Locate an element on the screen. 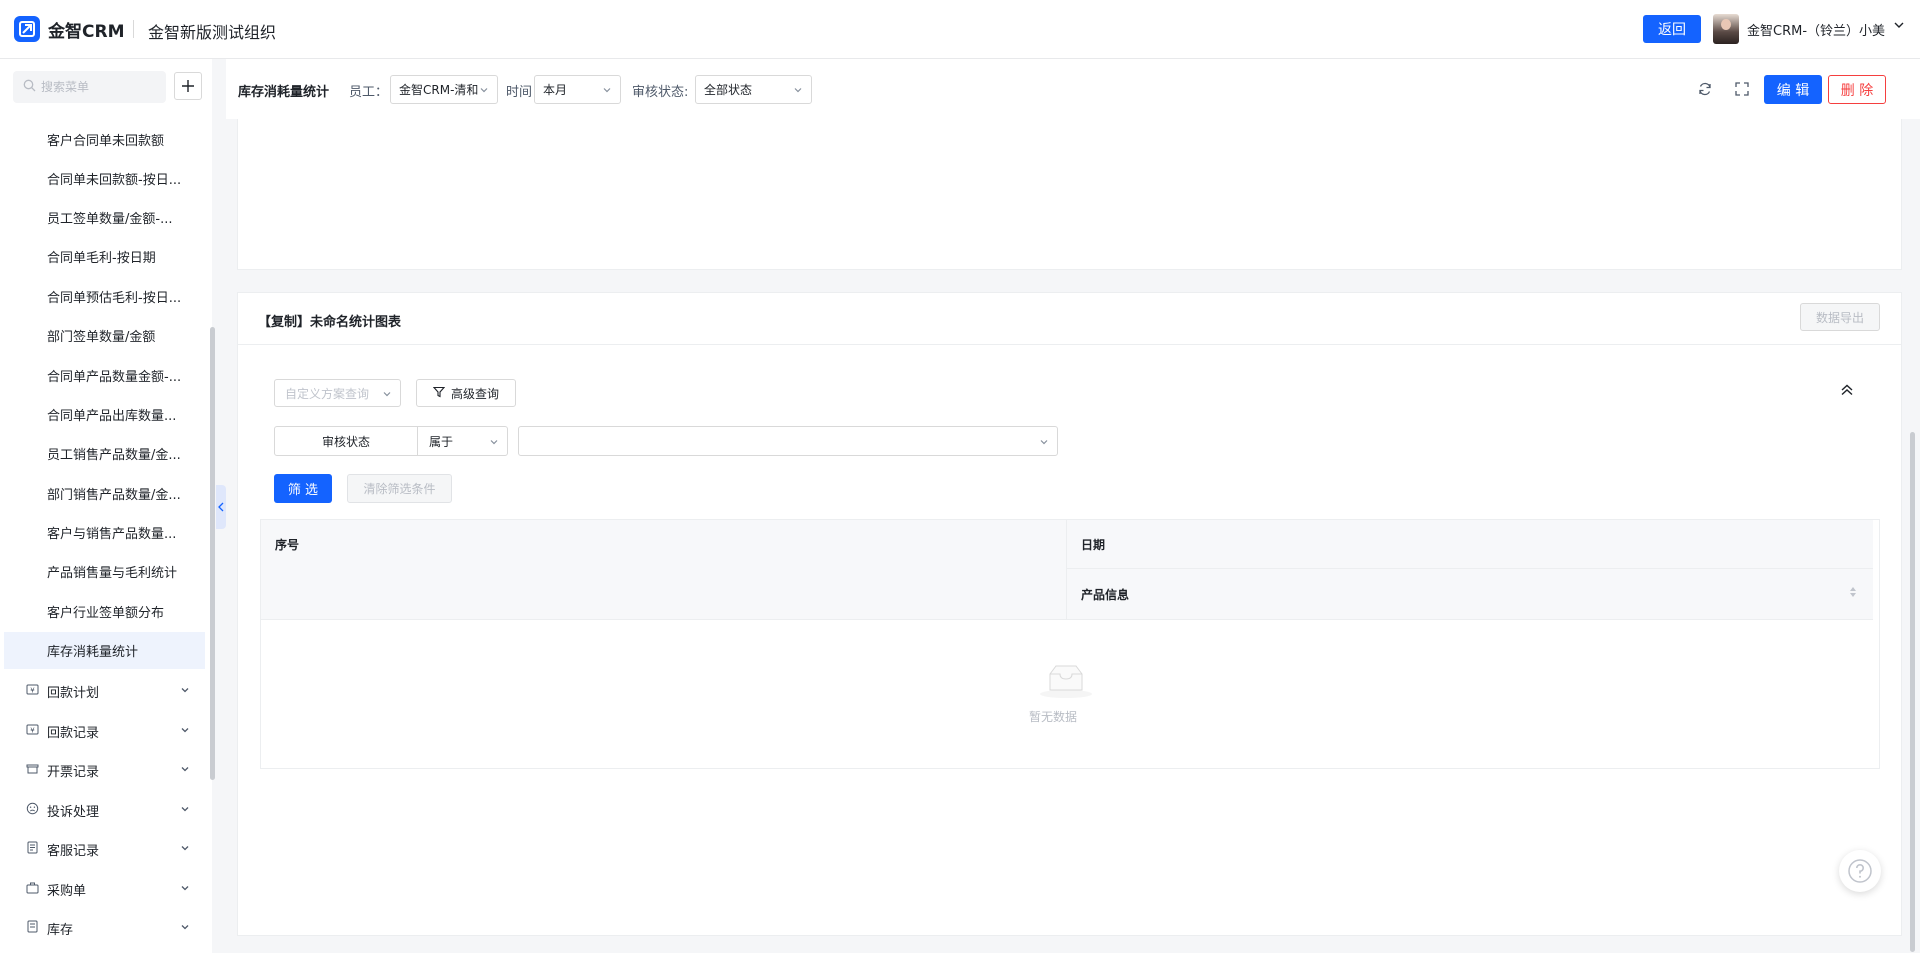 The width and height of the screenshot is (1920, 953). chart-area-card is located at coordinates (1069, 194).